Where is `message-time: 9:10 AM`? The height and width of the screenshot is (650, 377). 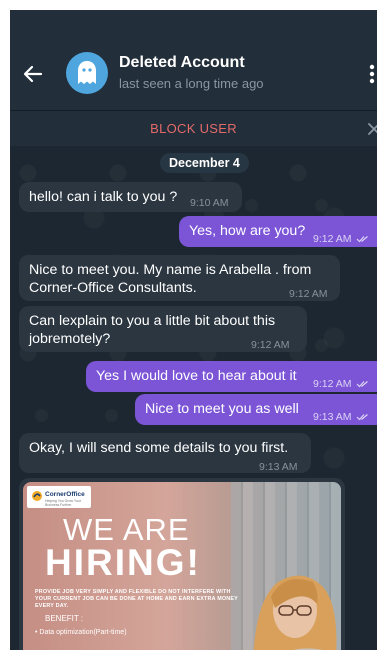 message-time: 9:10 AM is located at coordinates (209, 203).